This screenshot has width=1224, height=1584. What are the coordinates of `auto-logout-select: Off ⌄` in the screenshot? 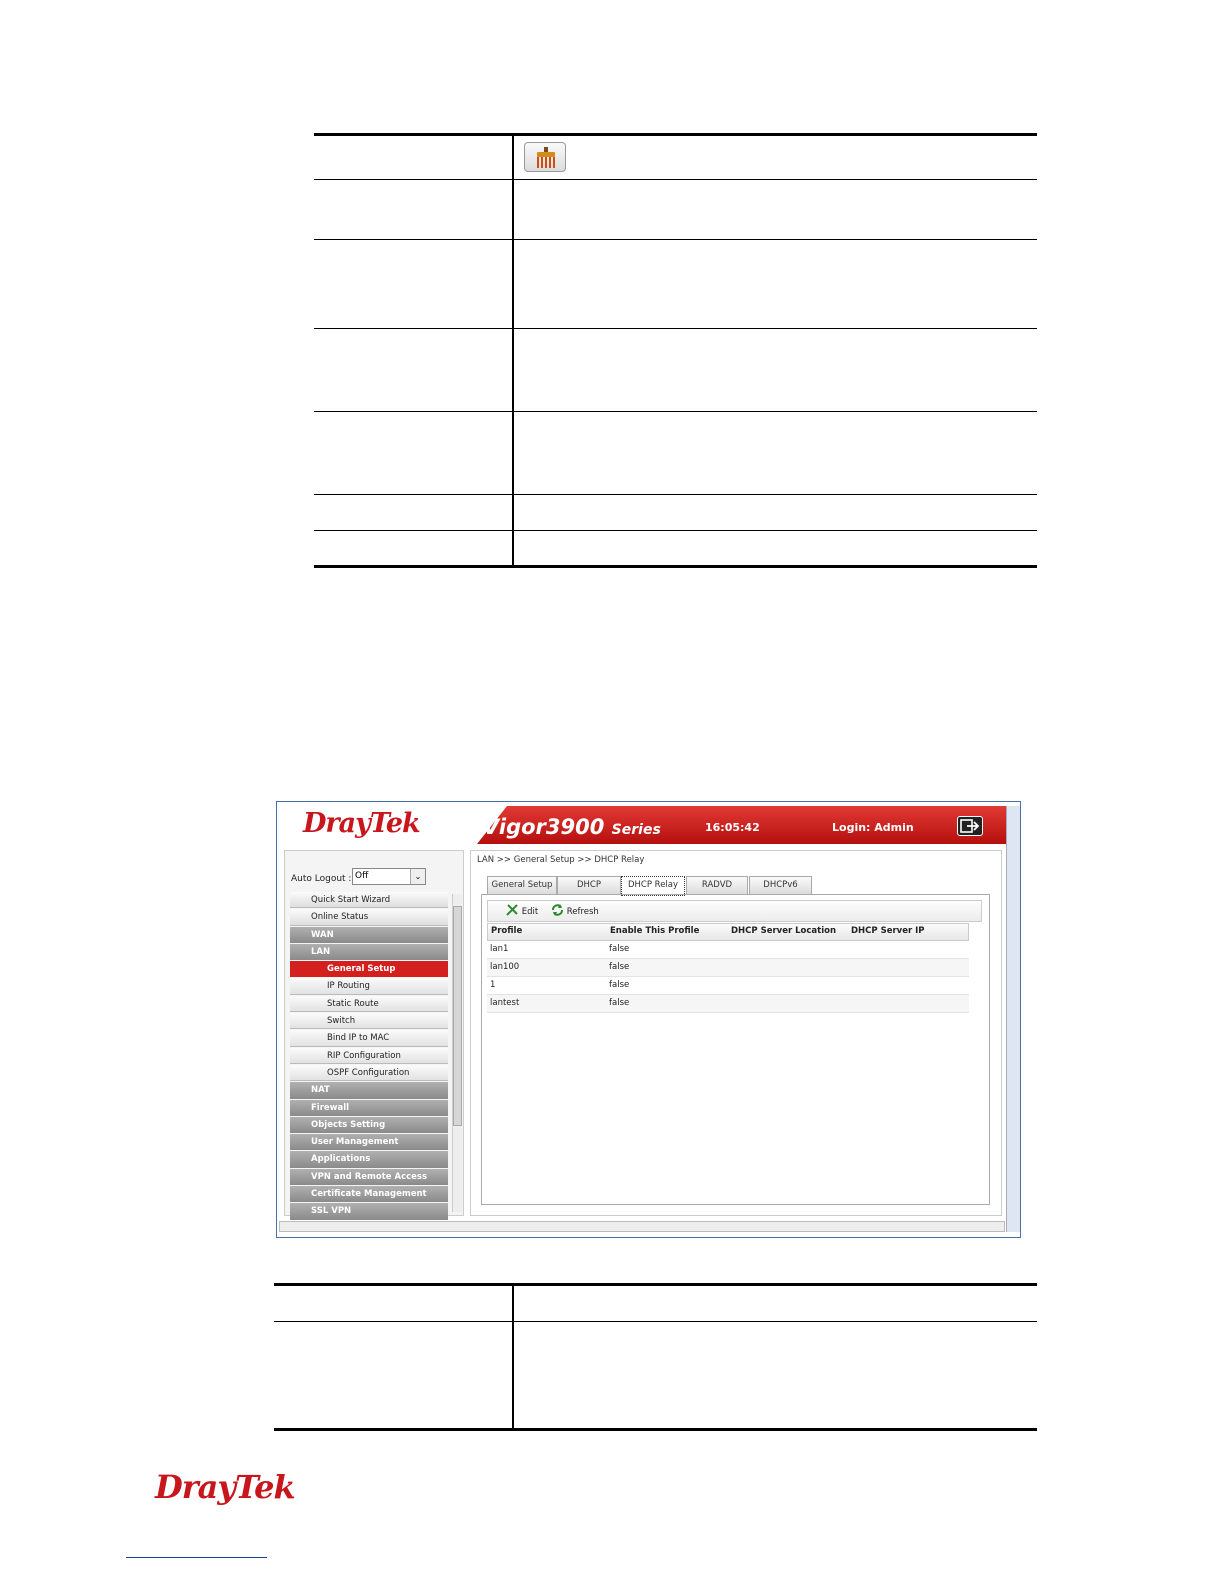 It's located at (389, 876).